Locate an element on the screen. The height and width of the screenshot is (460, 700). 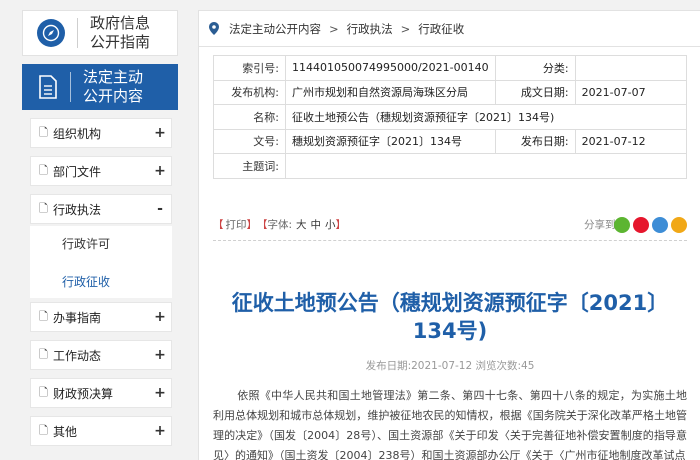
doc-name-label: 名称: is located at coordinates (249, 117).